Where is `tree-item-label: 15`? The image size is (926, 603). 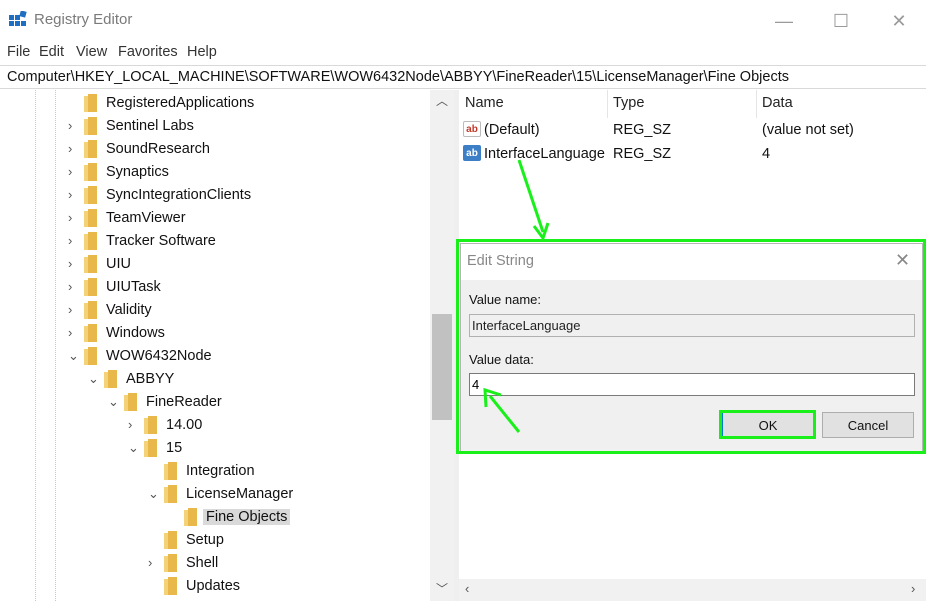
tree-item-label: 15 is located at coordinates (174, 448).